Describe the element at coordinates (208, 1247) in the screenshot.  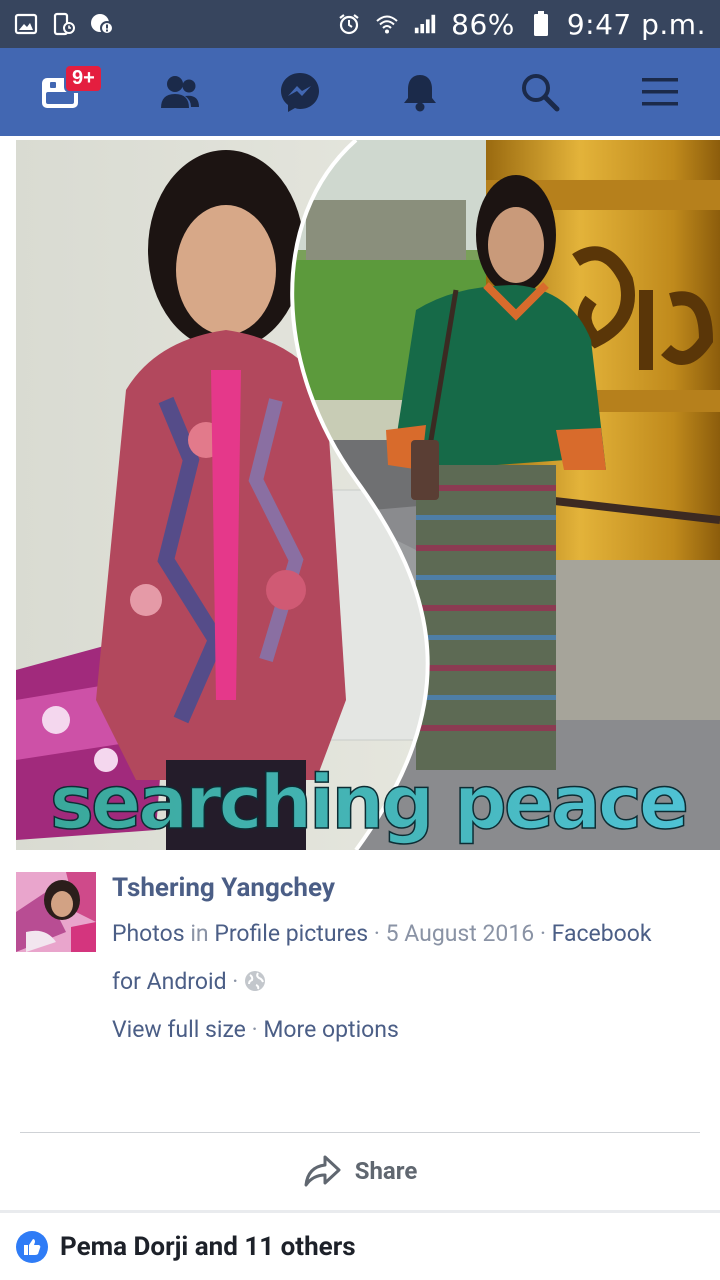
I see `likes-text: Pema Dorji and 11 others` at that location.